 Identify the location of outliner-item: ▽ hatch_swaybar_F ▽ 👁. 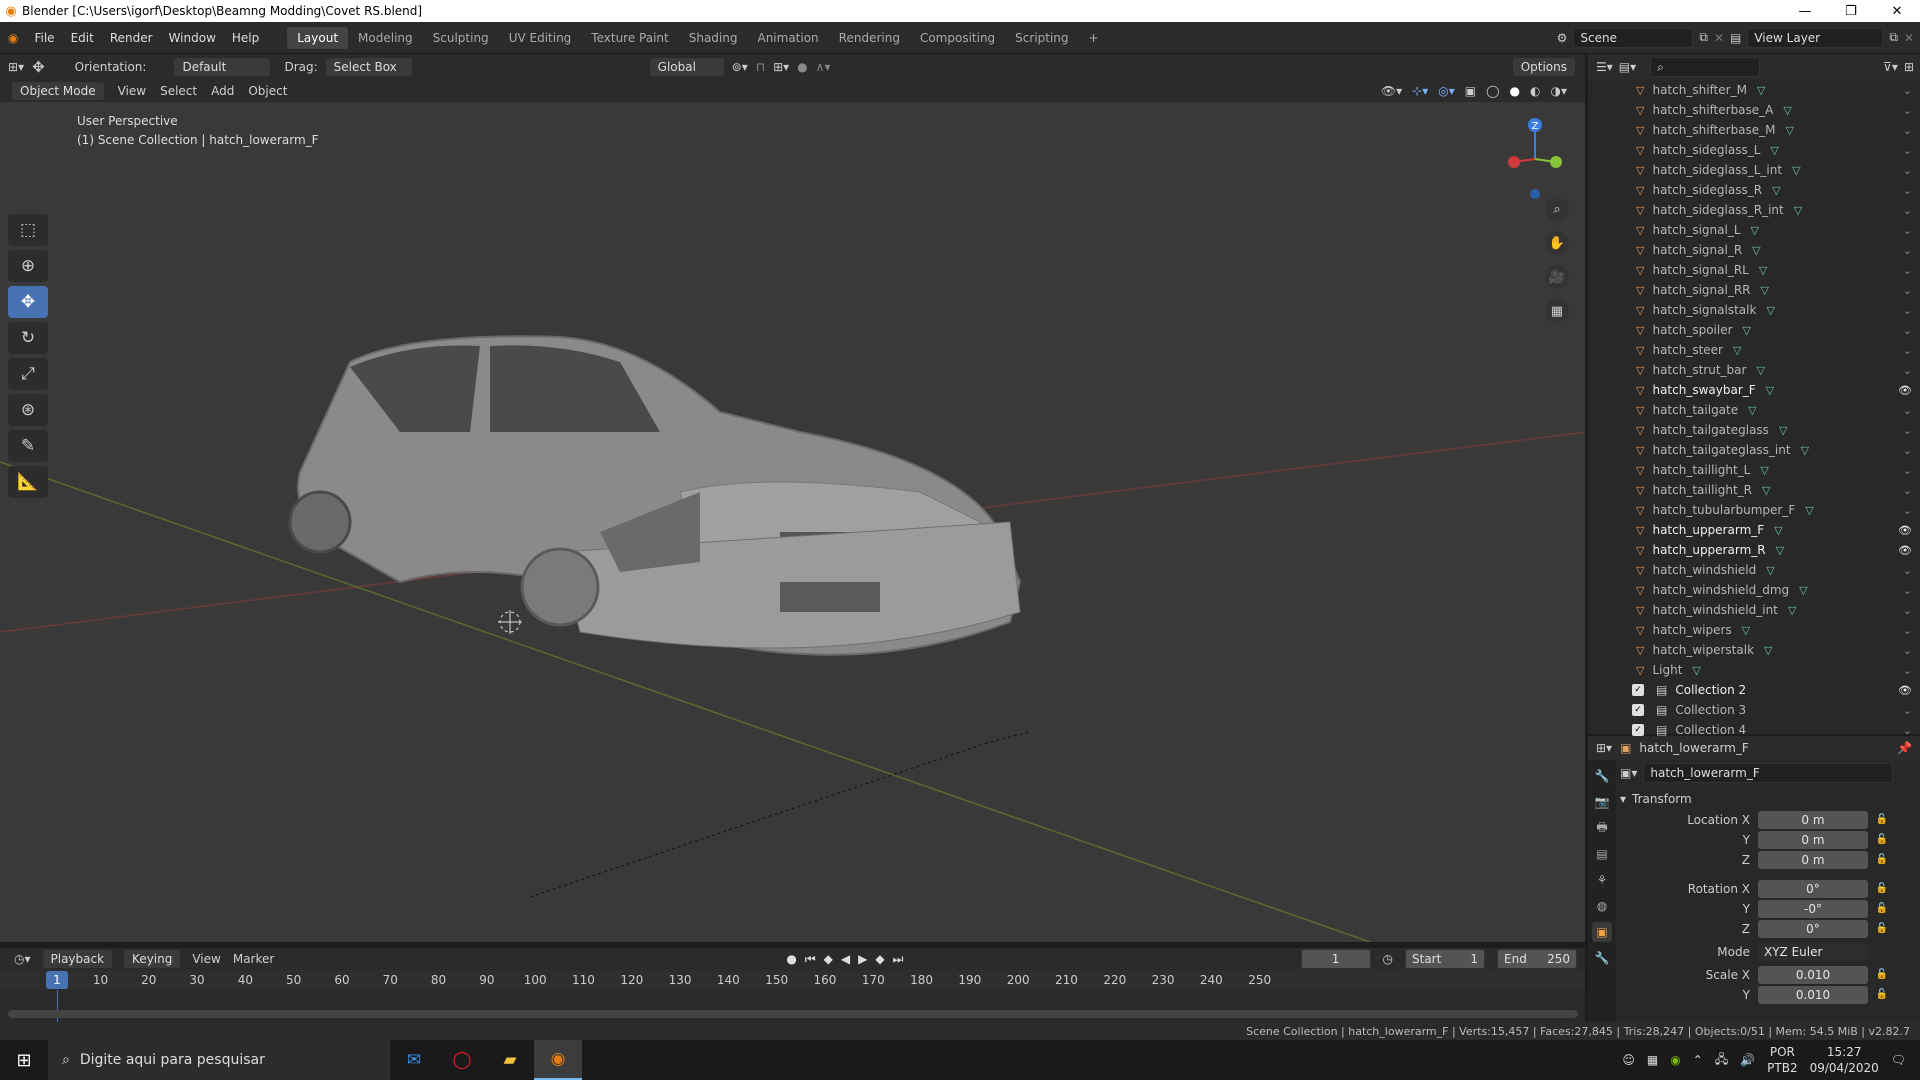
(1754, 390).